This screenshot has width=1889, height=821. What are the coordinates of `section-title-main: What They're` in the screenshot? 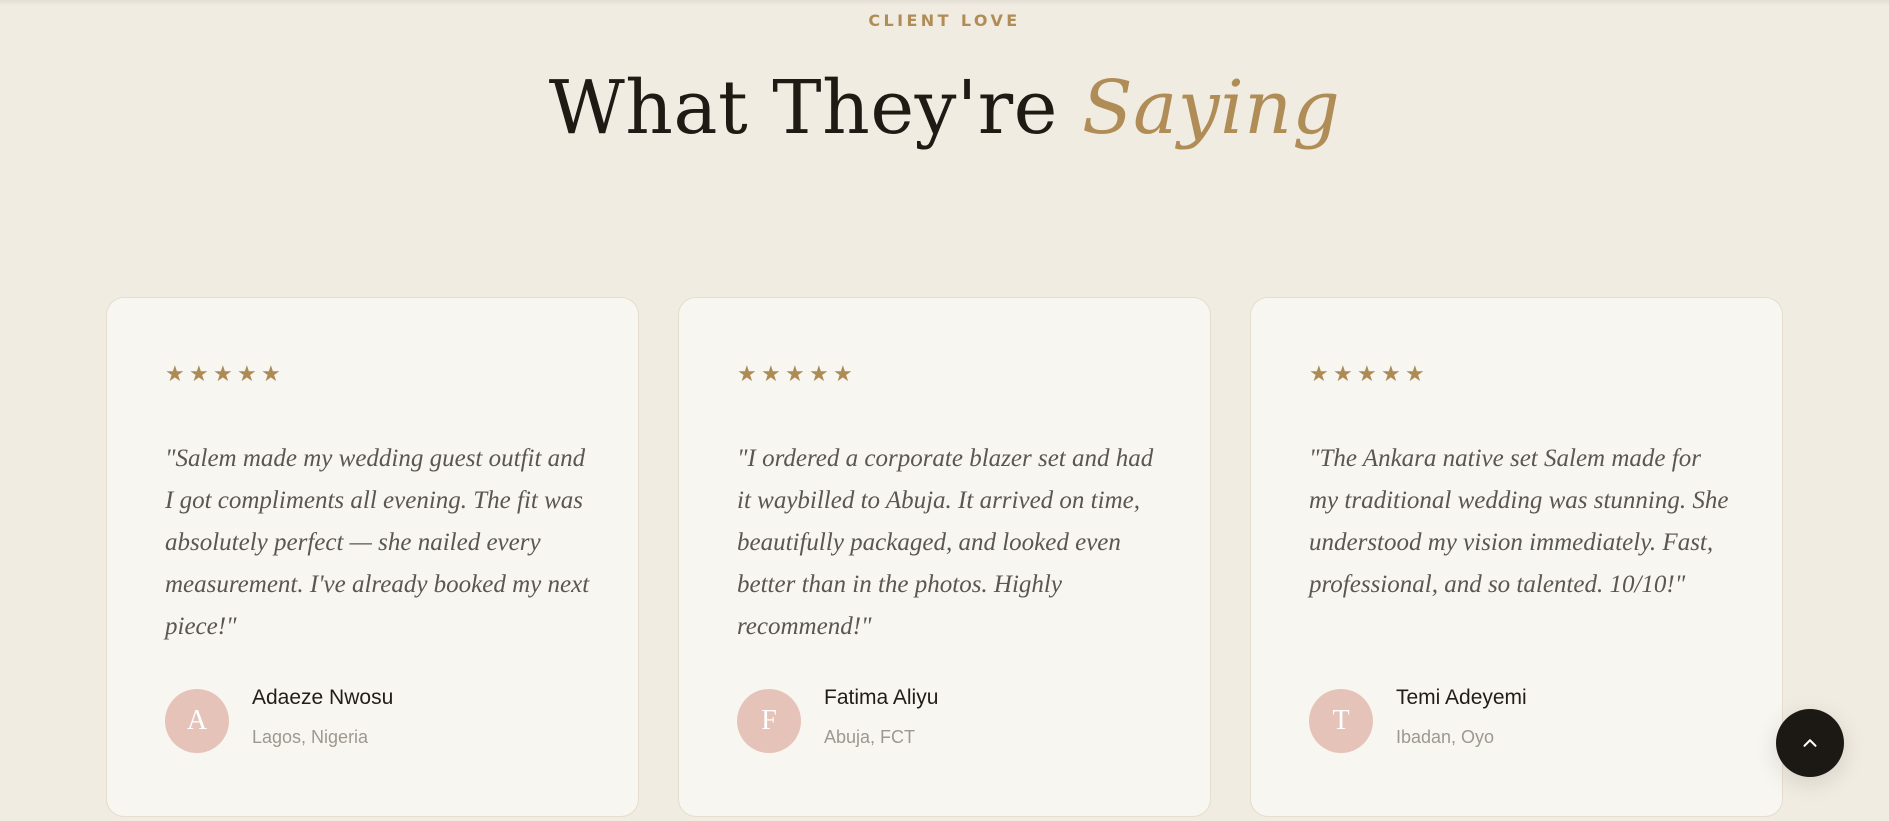 It's located at (803, 108).